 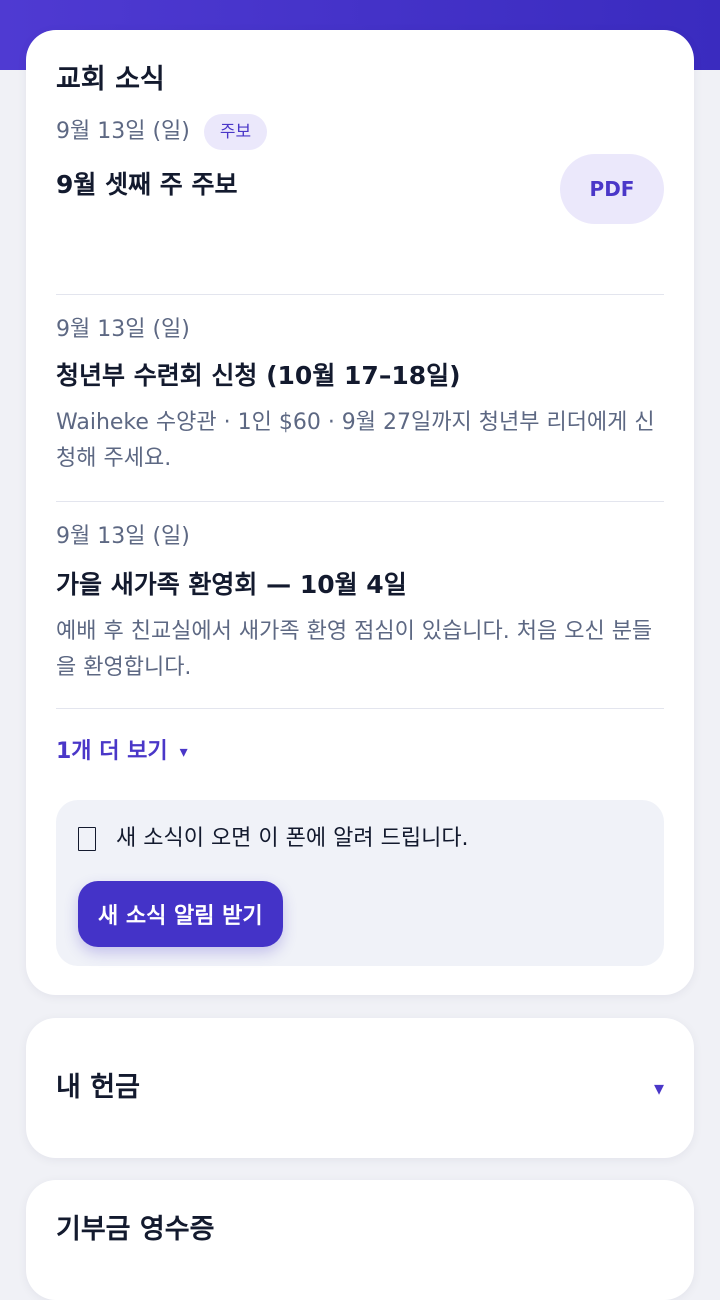 I want to click on notification-info: 새 소식이 오면 이 폰에 알려 드립니다., so click(x=273, y=839).